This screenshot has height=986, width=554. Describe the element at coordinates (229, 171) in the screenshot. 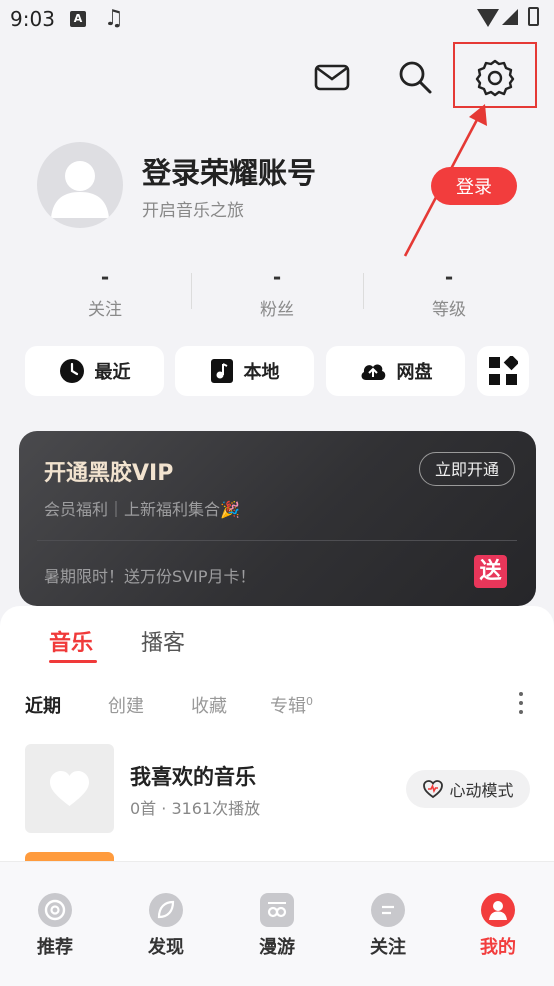

I see `login-title: 登录荣耀账号` at that location.